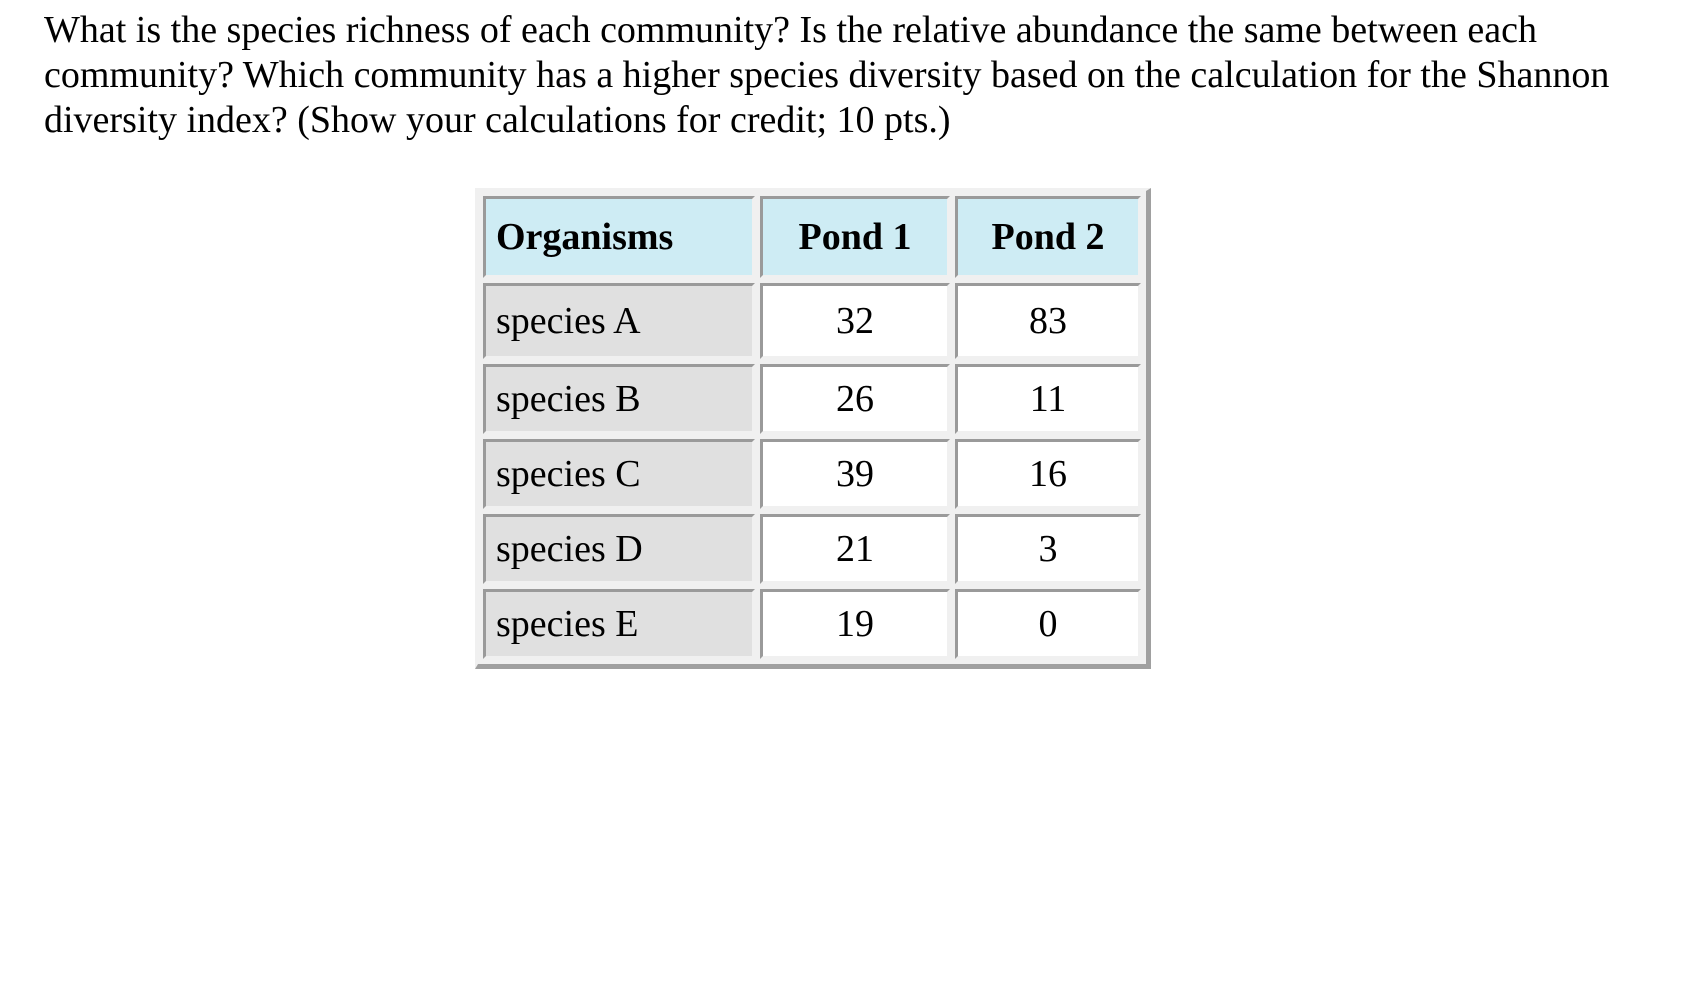 The height and width of the screenshot is (994, 1690). Describe the element at coordinates (619, 399) in the screenshot. I see `organism-cell: species B` at that location.